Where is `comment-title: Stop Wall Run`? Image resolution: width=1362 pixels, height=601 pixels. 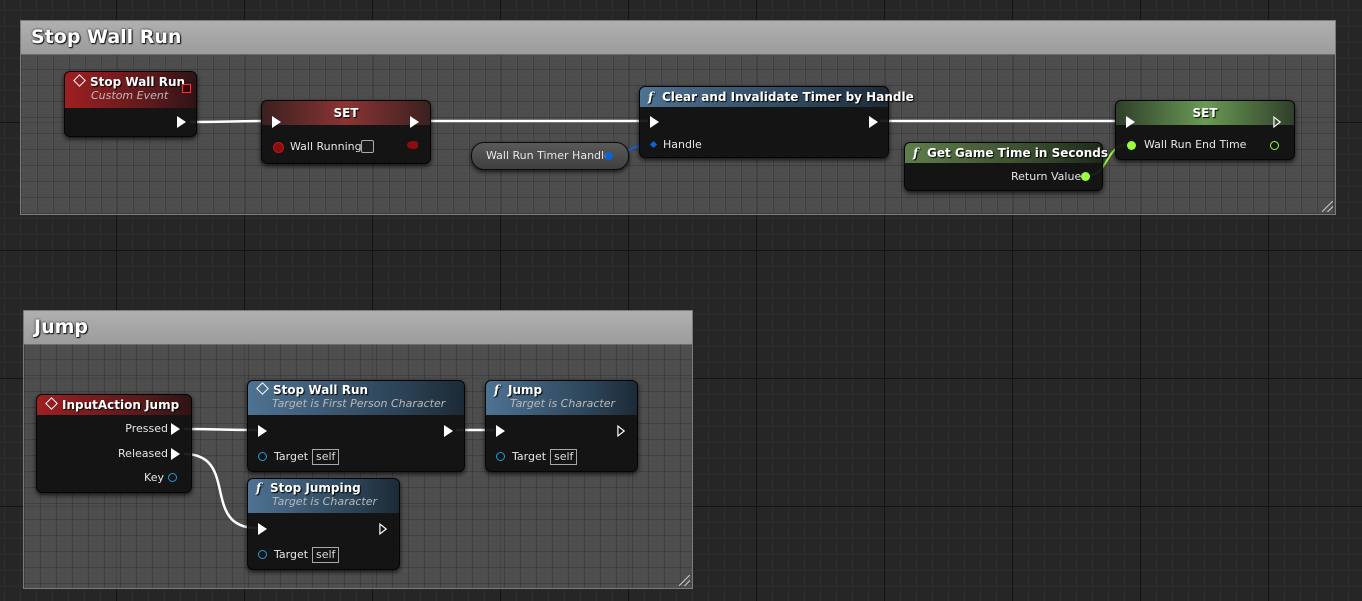
comment-title: Stop Wall Run is located at coordinates (678, 38).